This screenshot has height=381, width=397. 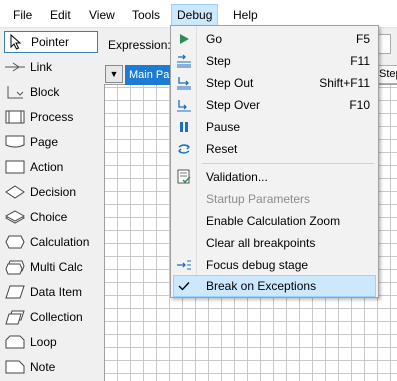 What do you see at coordinates (274, 149) in the screenshot?
I see `menu-item-reset: Reset` at bounding box center [274, 149].